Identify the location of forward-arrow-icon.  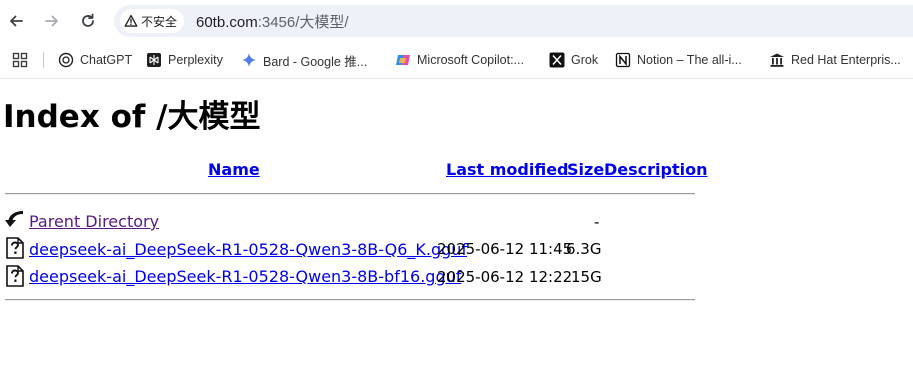
(51, 21).